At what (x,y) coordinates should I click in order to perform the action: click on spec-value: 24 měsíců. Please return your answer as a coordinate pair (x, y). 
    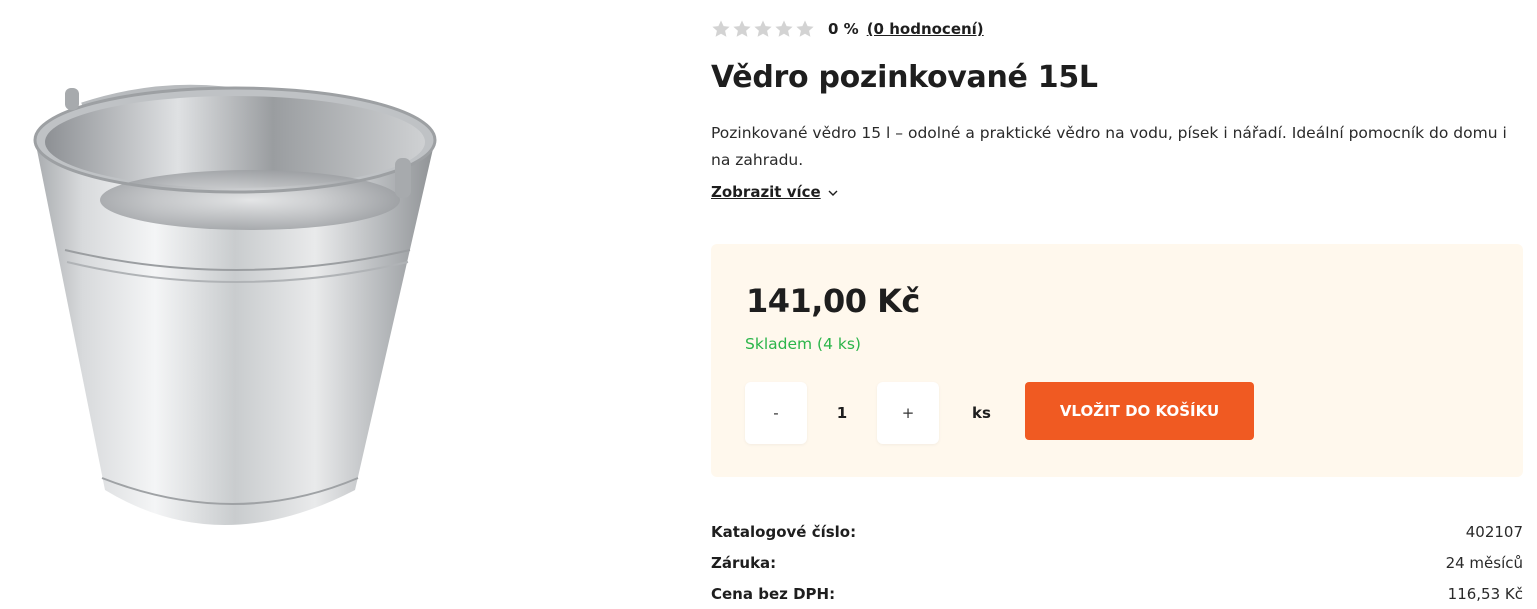
    Looking at the image, I should click on (1484, 562).